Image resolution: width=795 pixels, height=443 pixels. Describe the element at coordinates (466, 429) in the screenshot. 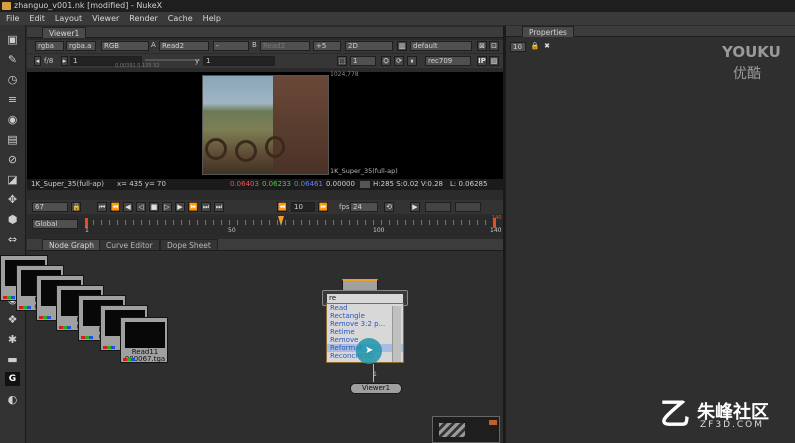

I see `node-graph-minimap` at that location.